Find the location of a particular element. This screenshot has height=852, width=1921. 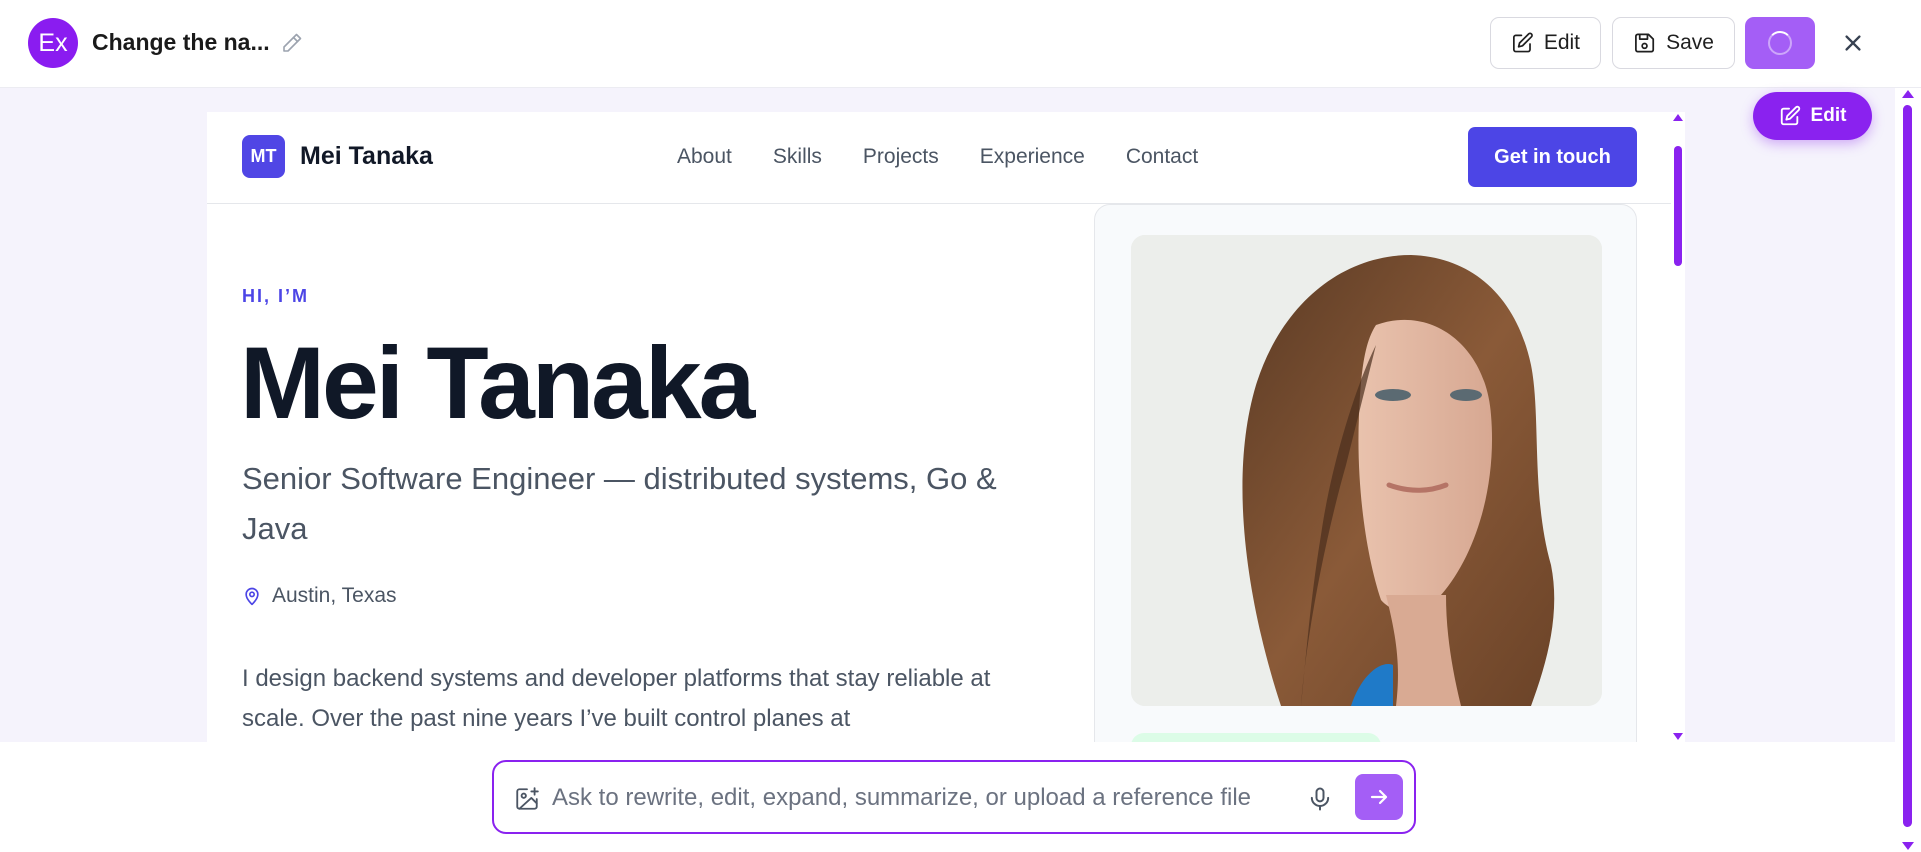

prompt-box is located at coordinates (954, 797).